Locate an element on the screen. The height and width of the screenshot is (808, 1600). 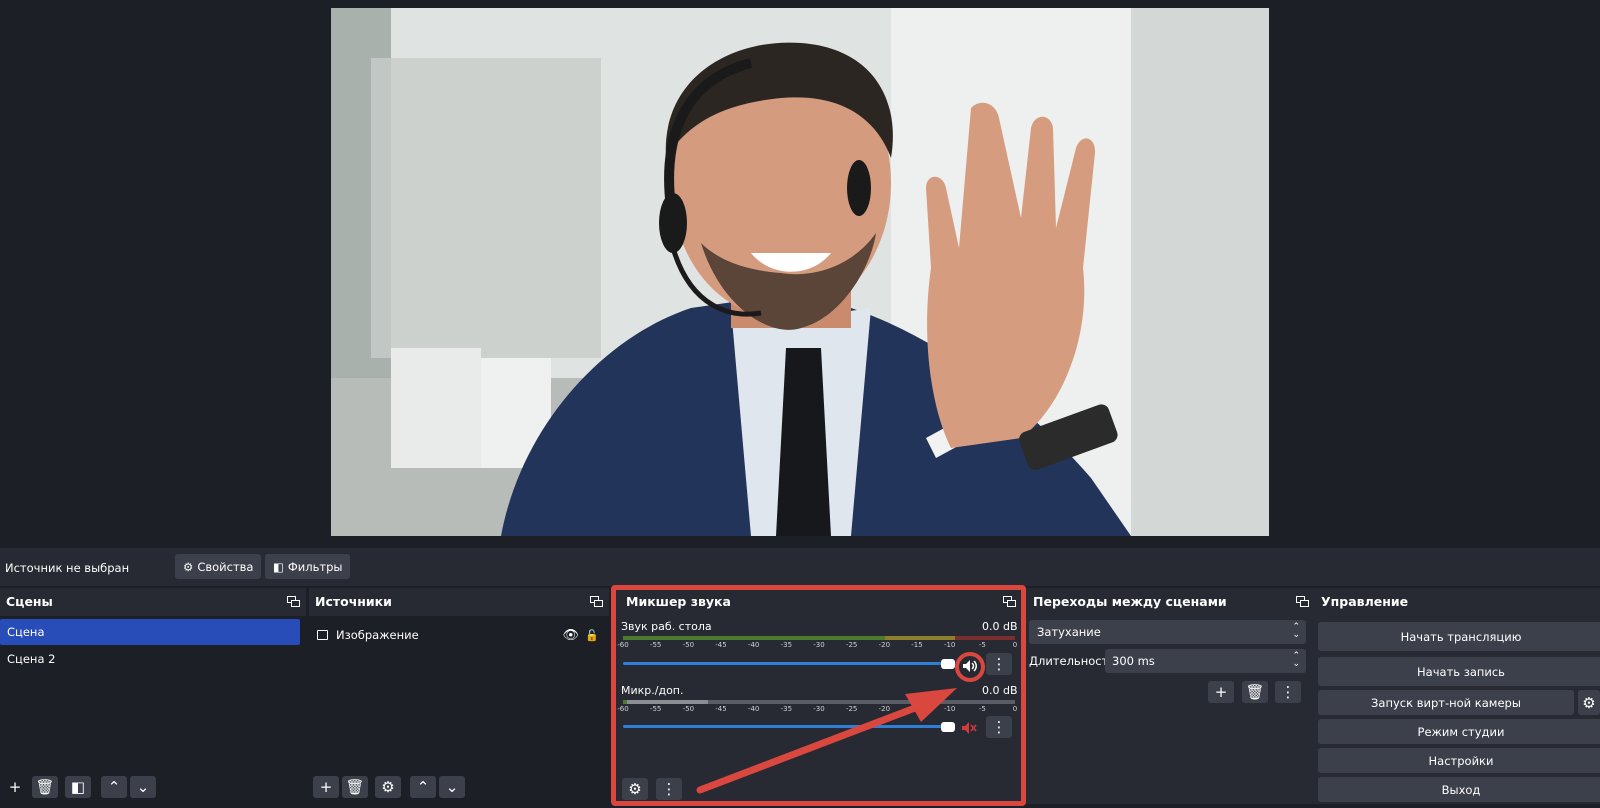
add-source-button: + is located at coordinates (326, 787).